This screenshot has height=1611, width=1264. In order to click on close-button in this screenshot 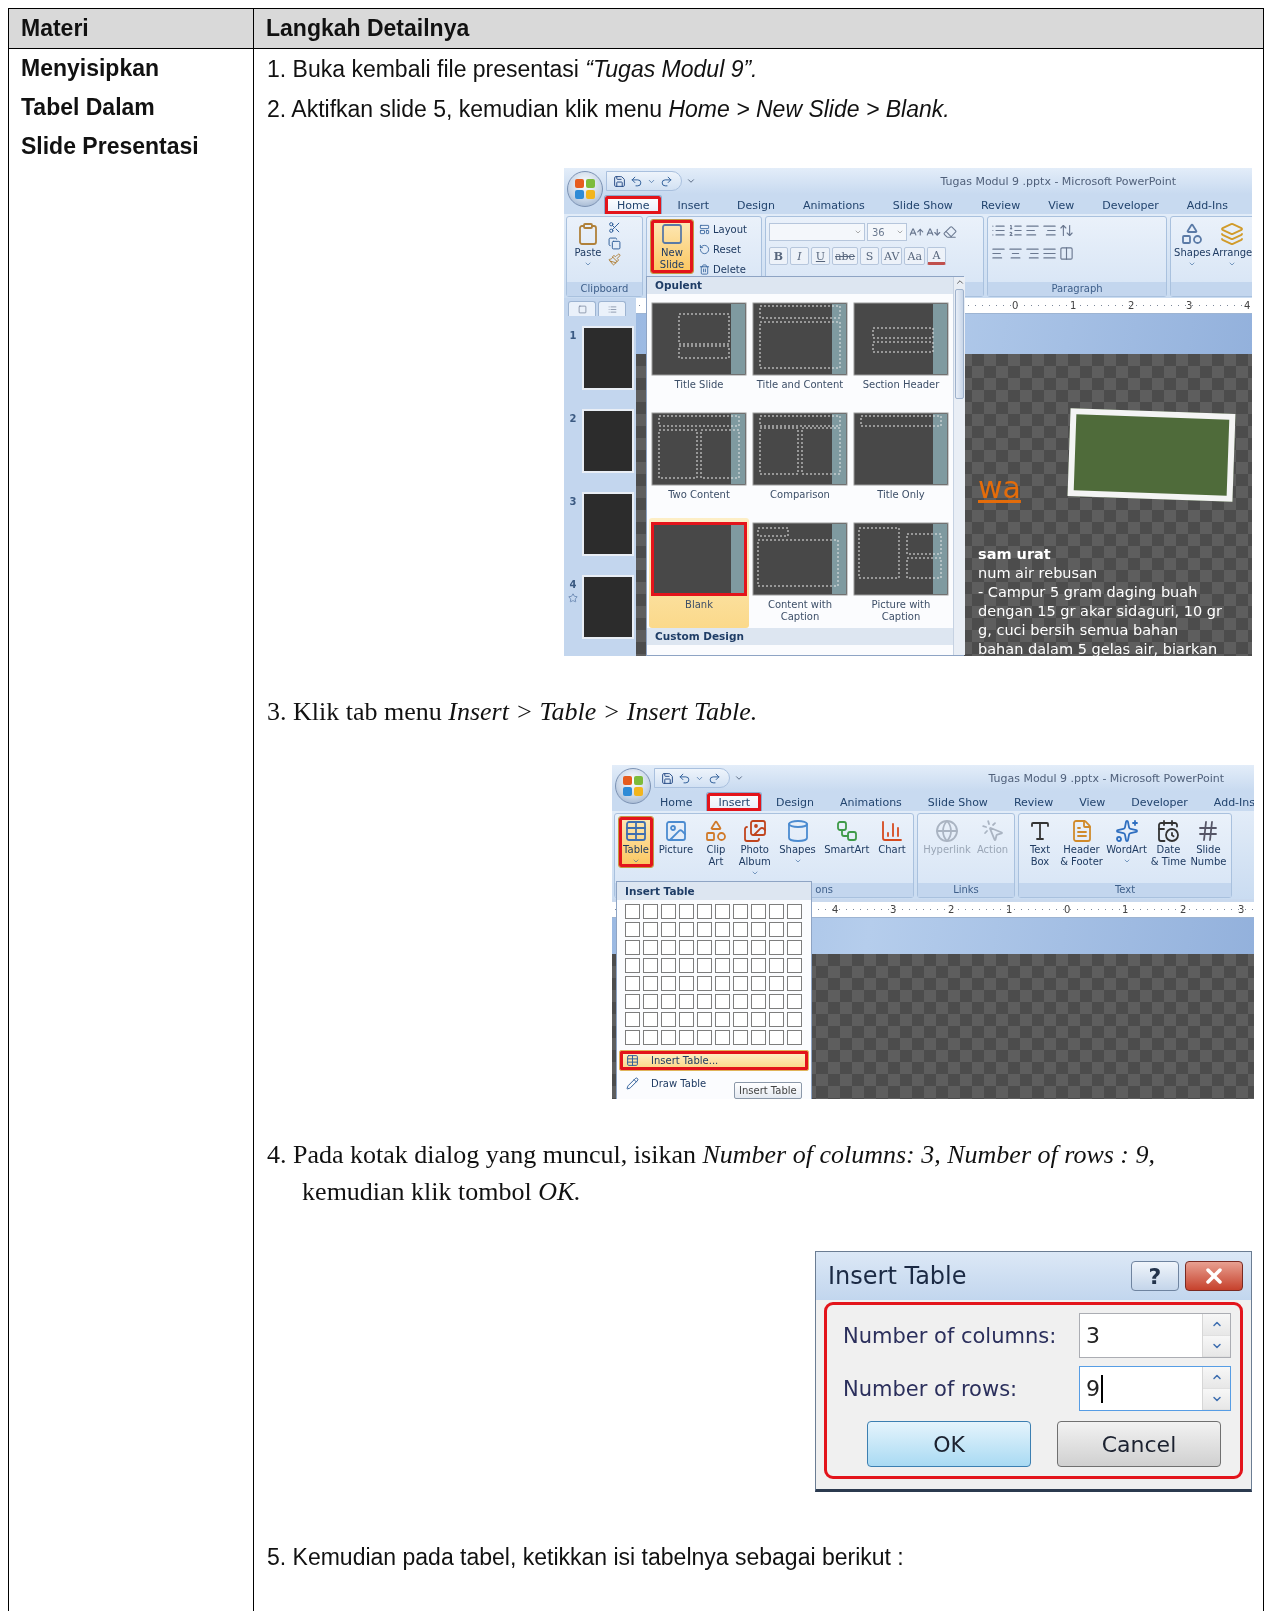, I will do `click(1214, 1276)`.